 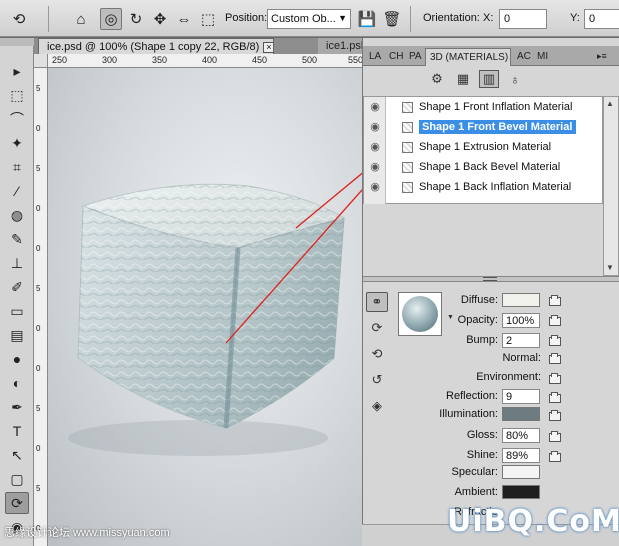 I want to click on tab-layers: LA, so click(x=375, y=57).